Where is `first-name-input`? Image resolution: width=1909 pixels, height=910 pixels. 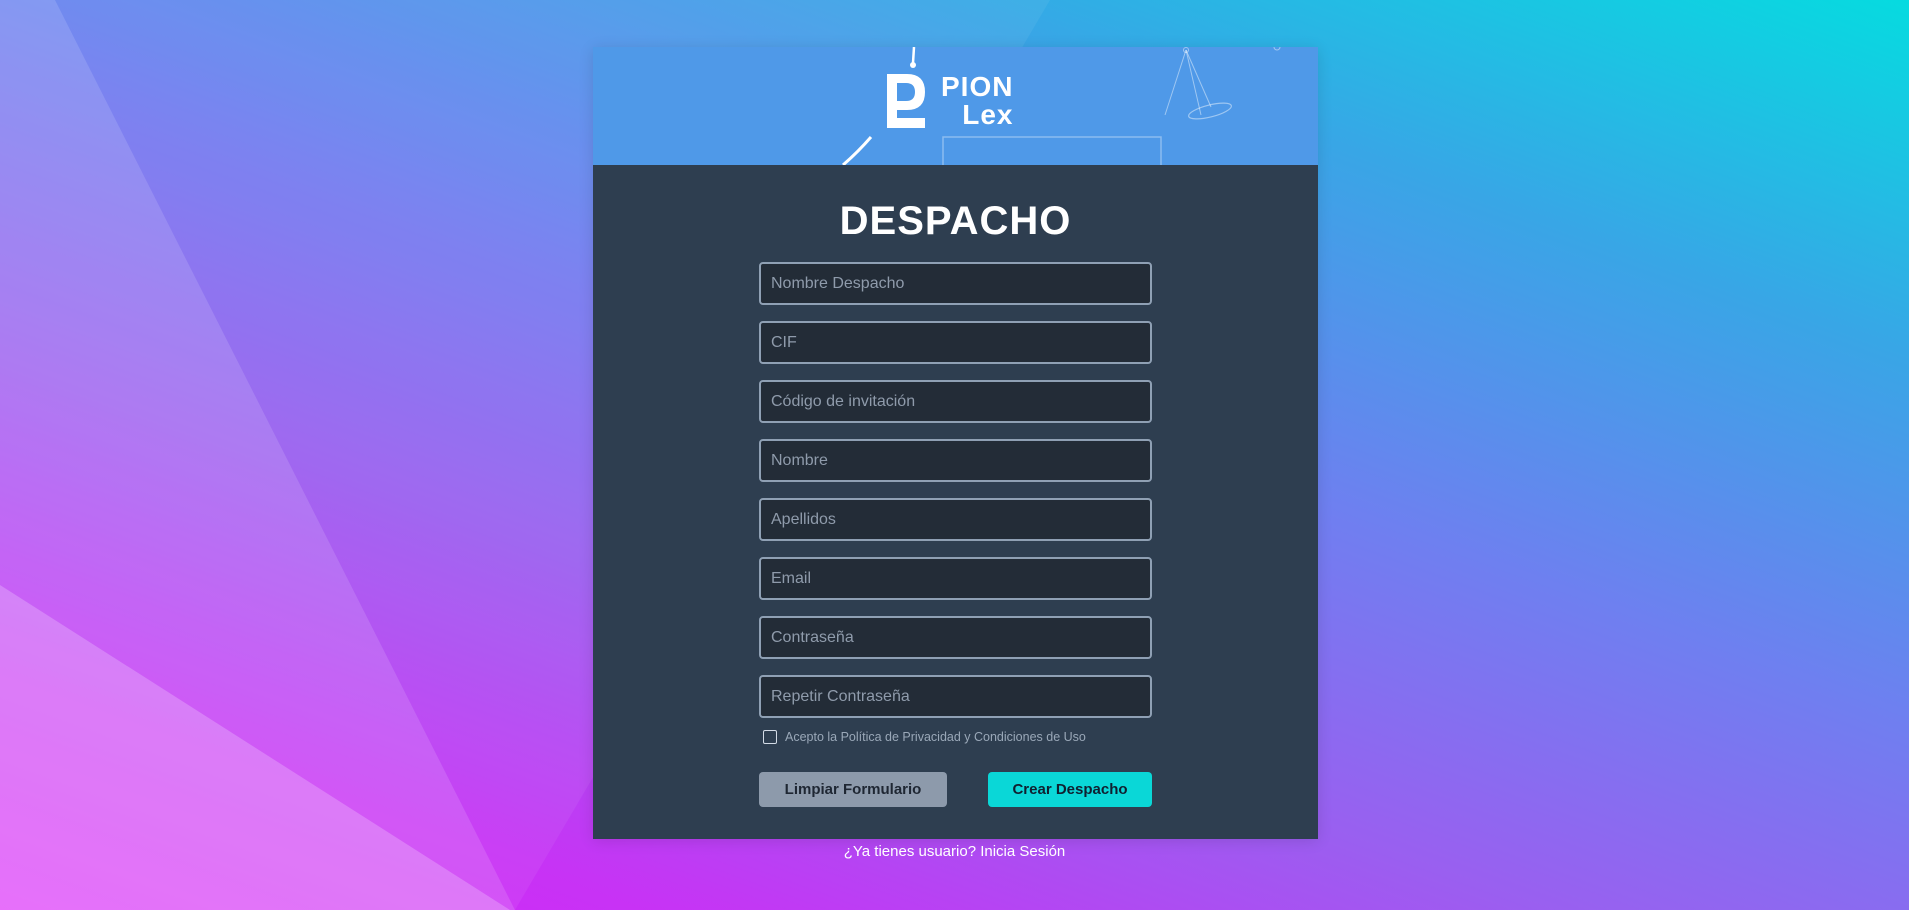
first-name-input is located at coordinates (955, 460).